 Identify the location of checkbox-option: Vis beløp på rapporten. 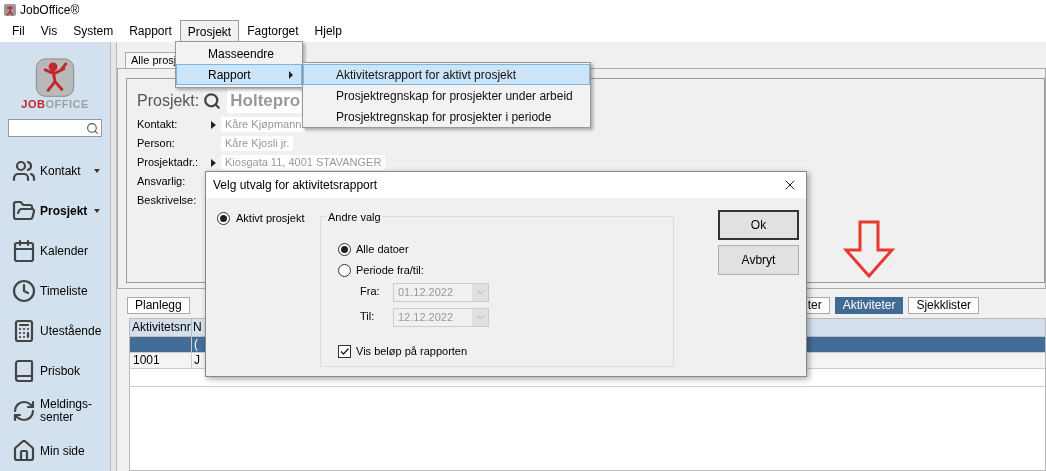
(403, 351).